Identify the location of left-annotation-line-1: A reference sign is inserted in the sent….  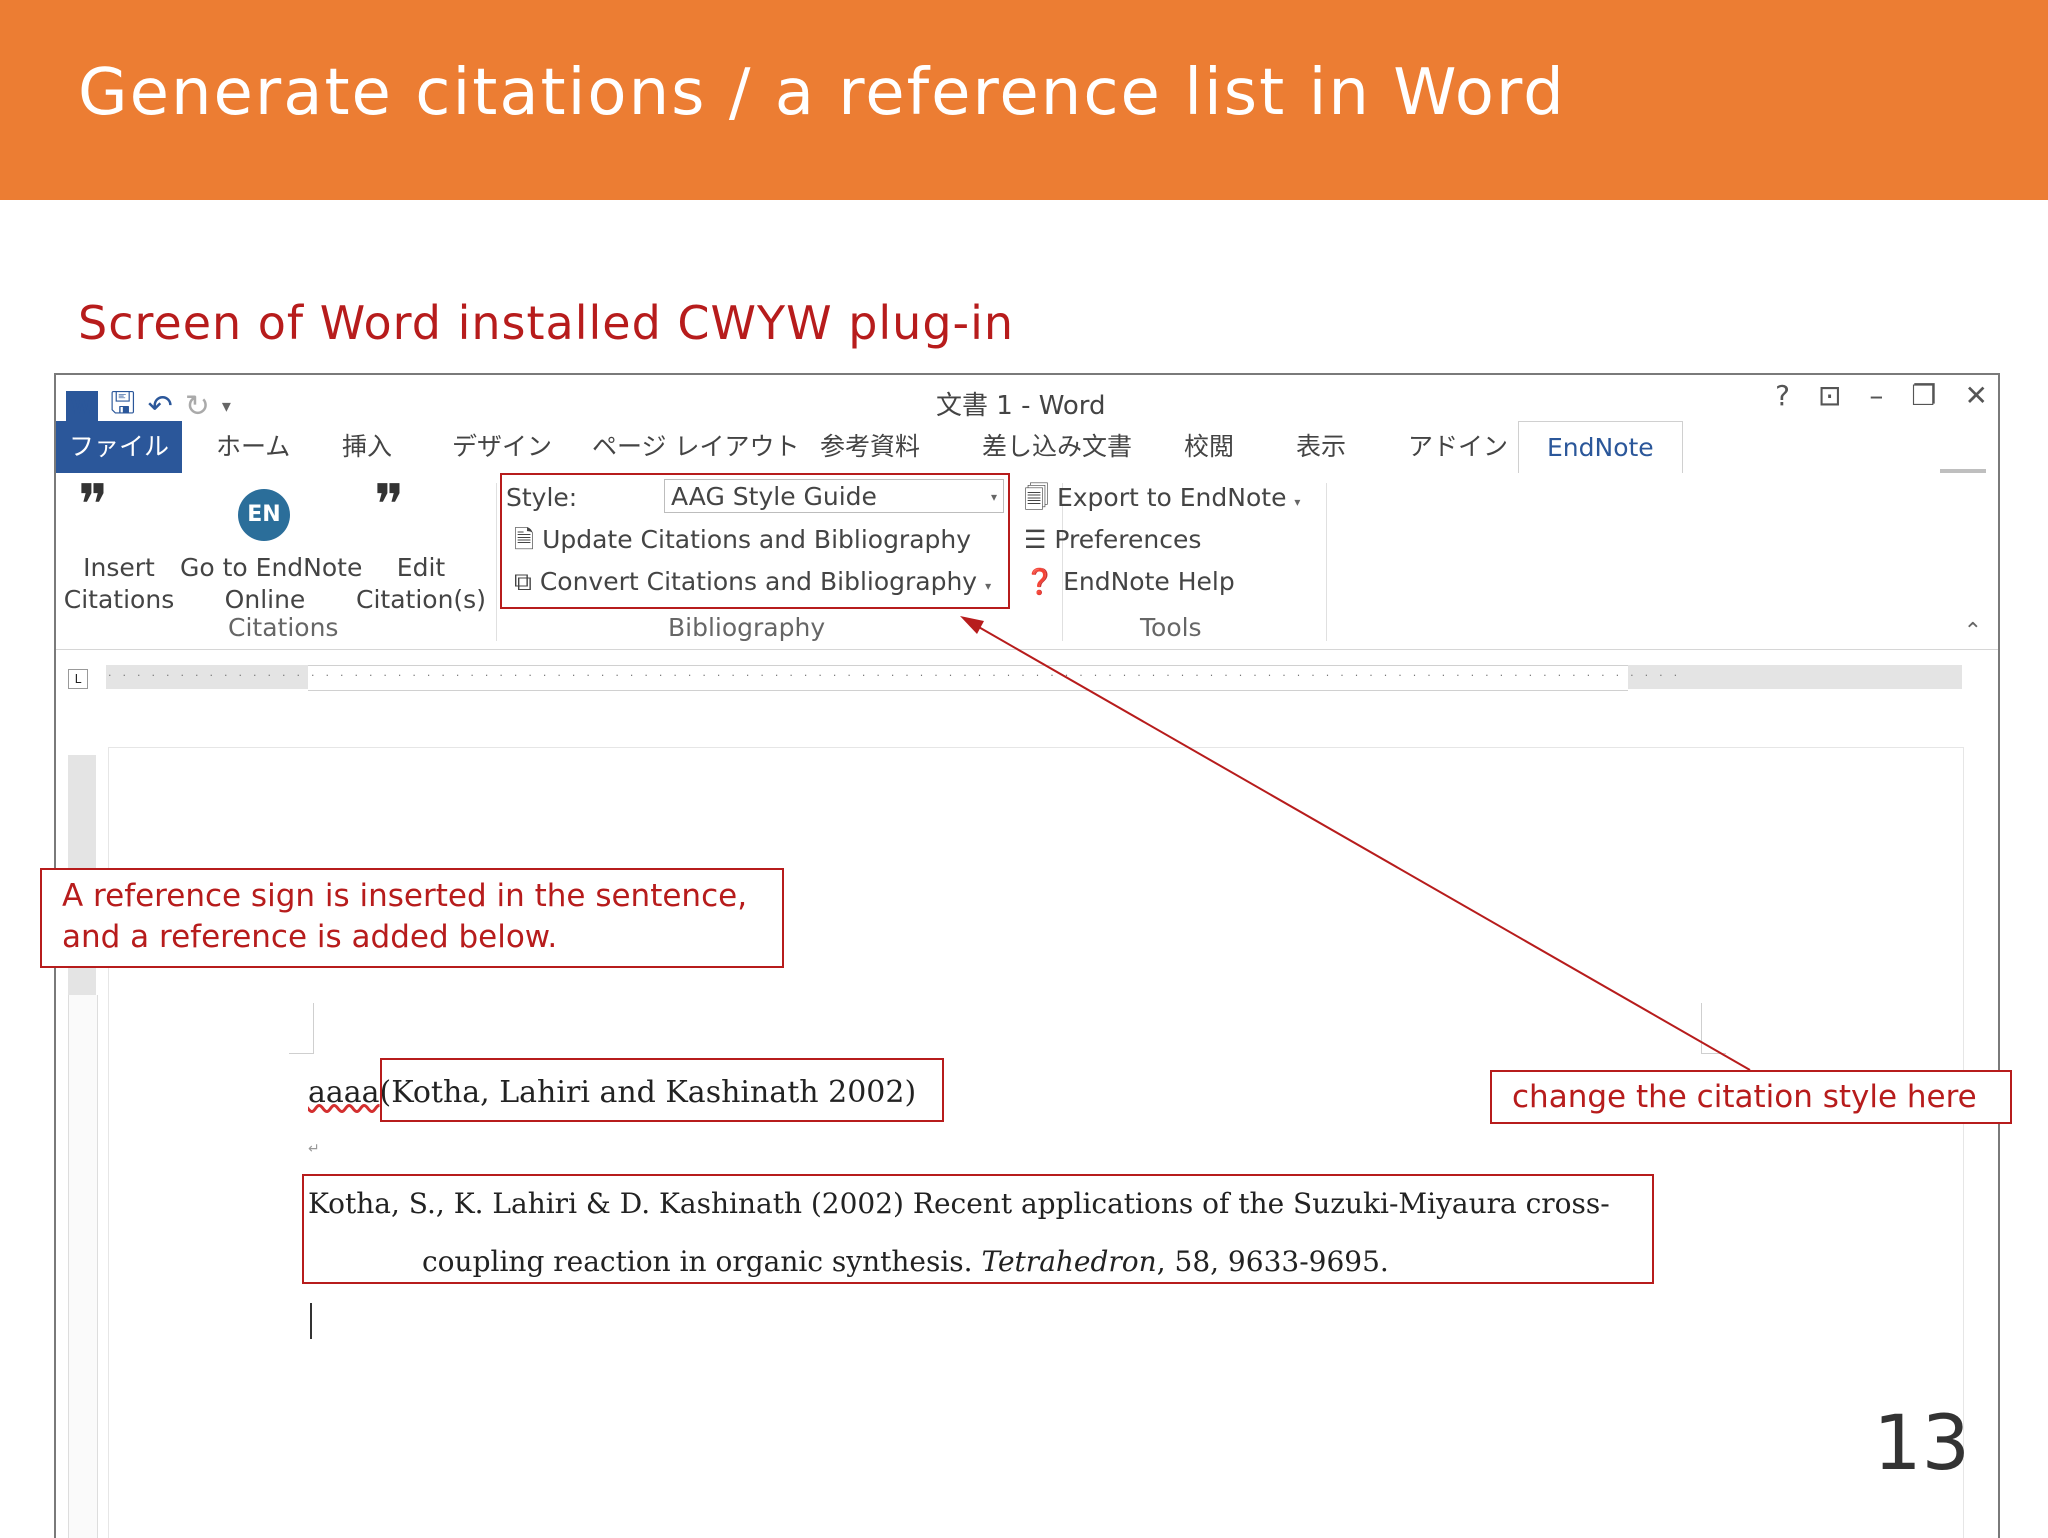
(405, 896).